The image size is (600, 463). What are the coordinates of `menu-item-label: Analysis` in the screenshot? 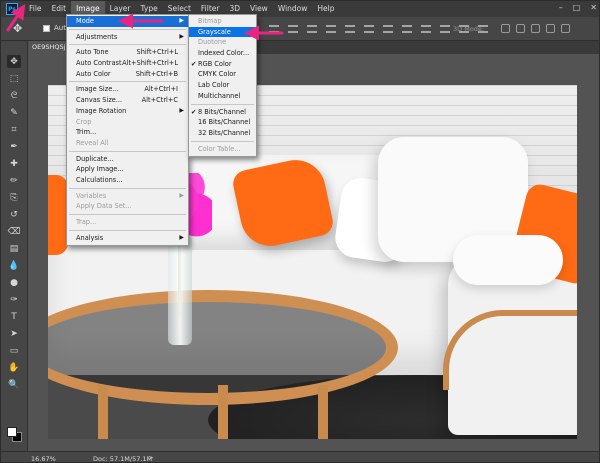 It's located at (90, 237).